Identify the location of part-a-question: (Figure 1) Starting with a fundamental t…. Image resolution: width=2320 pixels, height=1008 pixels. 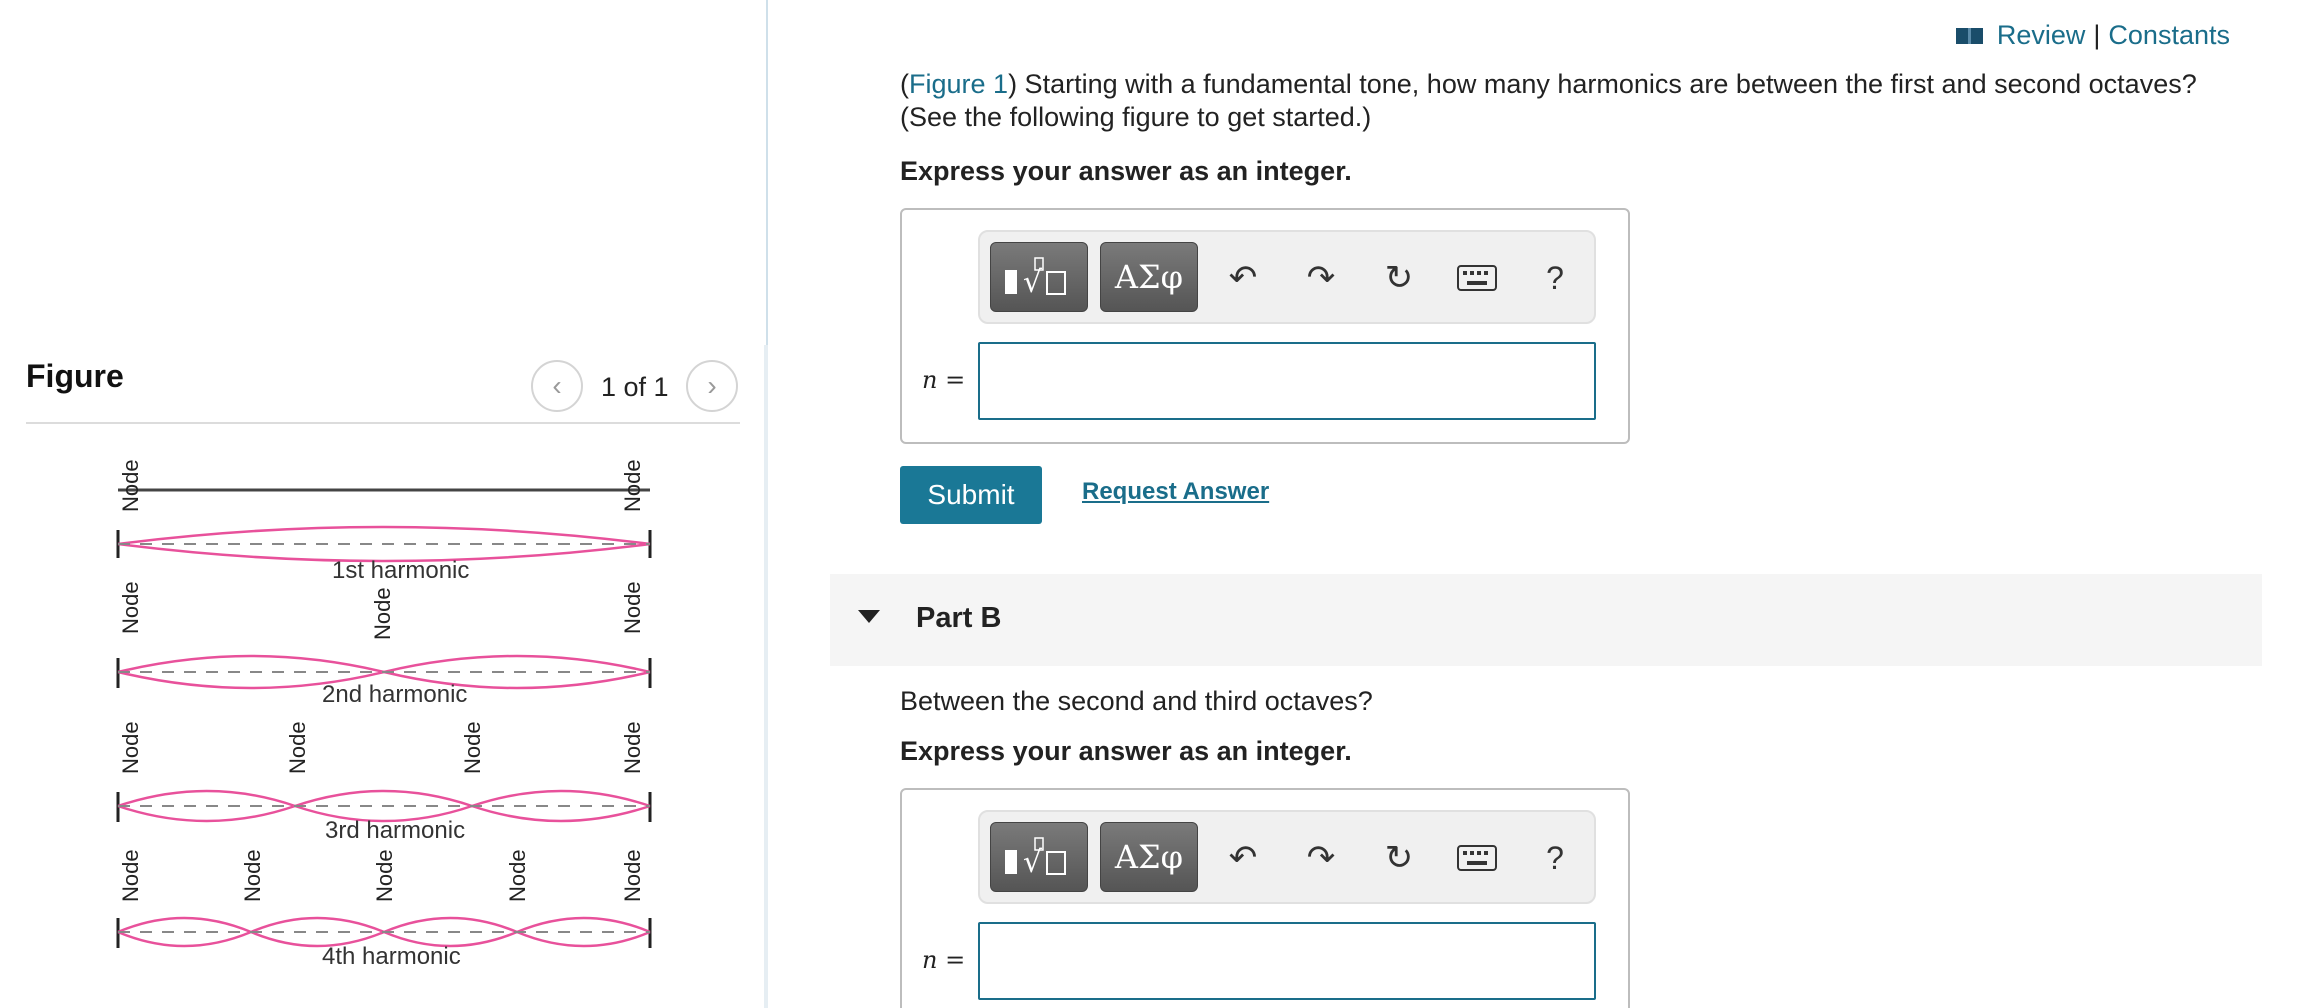
(1580, 101).